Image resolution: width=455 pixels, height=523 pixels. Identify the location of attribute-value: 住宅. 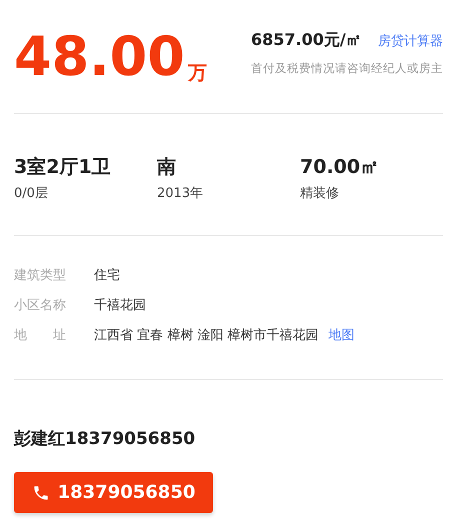
(107, 275).